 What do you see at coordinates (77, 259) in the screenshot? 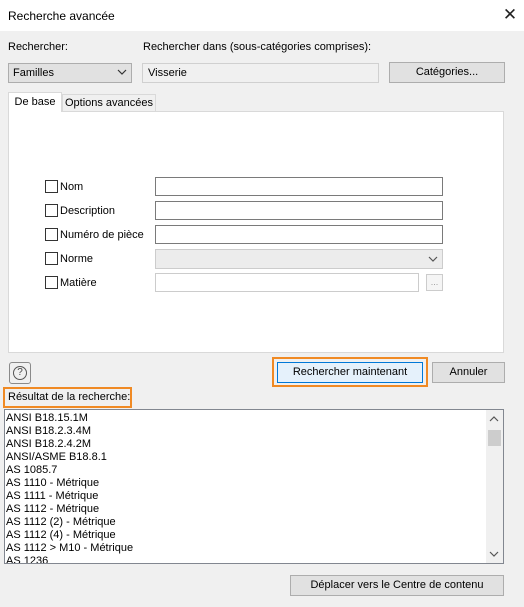
I see `norme-label: Norme` at bounding box center [77, 259].